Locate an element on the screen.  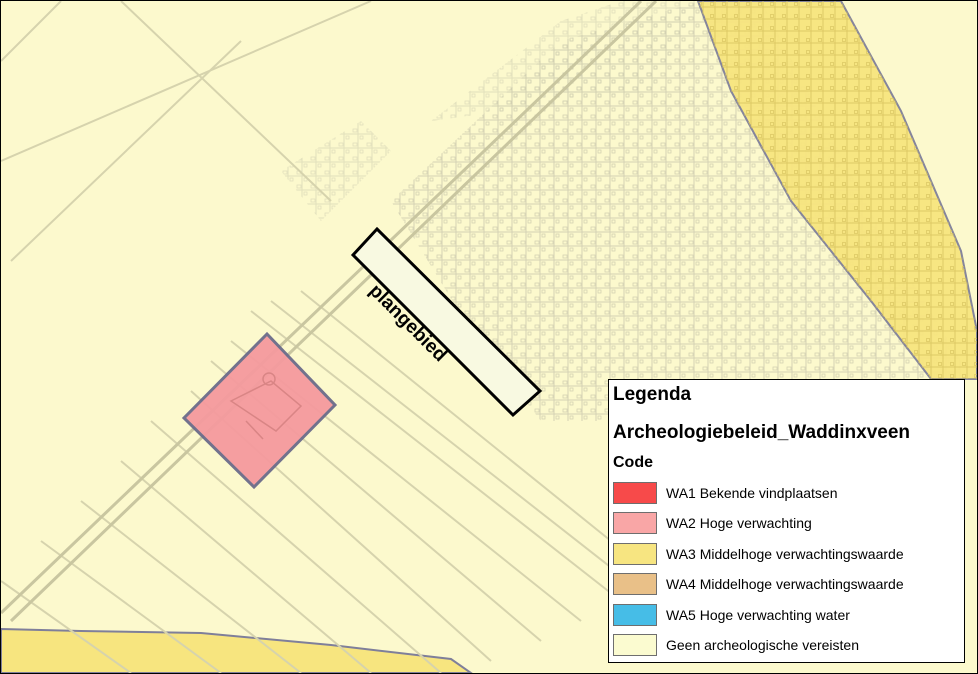
legend-item-label: WA3 Middelhoge verwachtingswaarde is located at coordinates (785, 554).